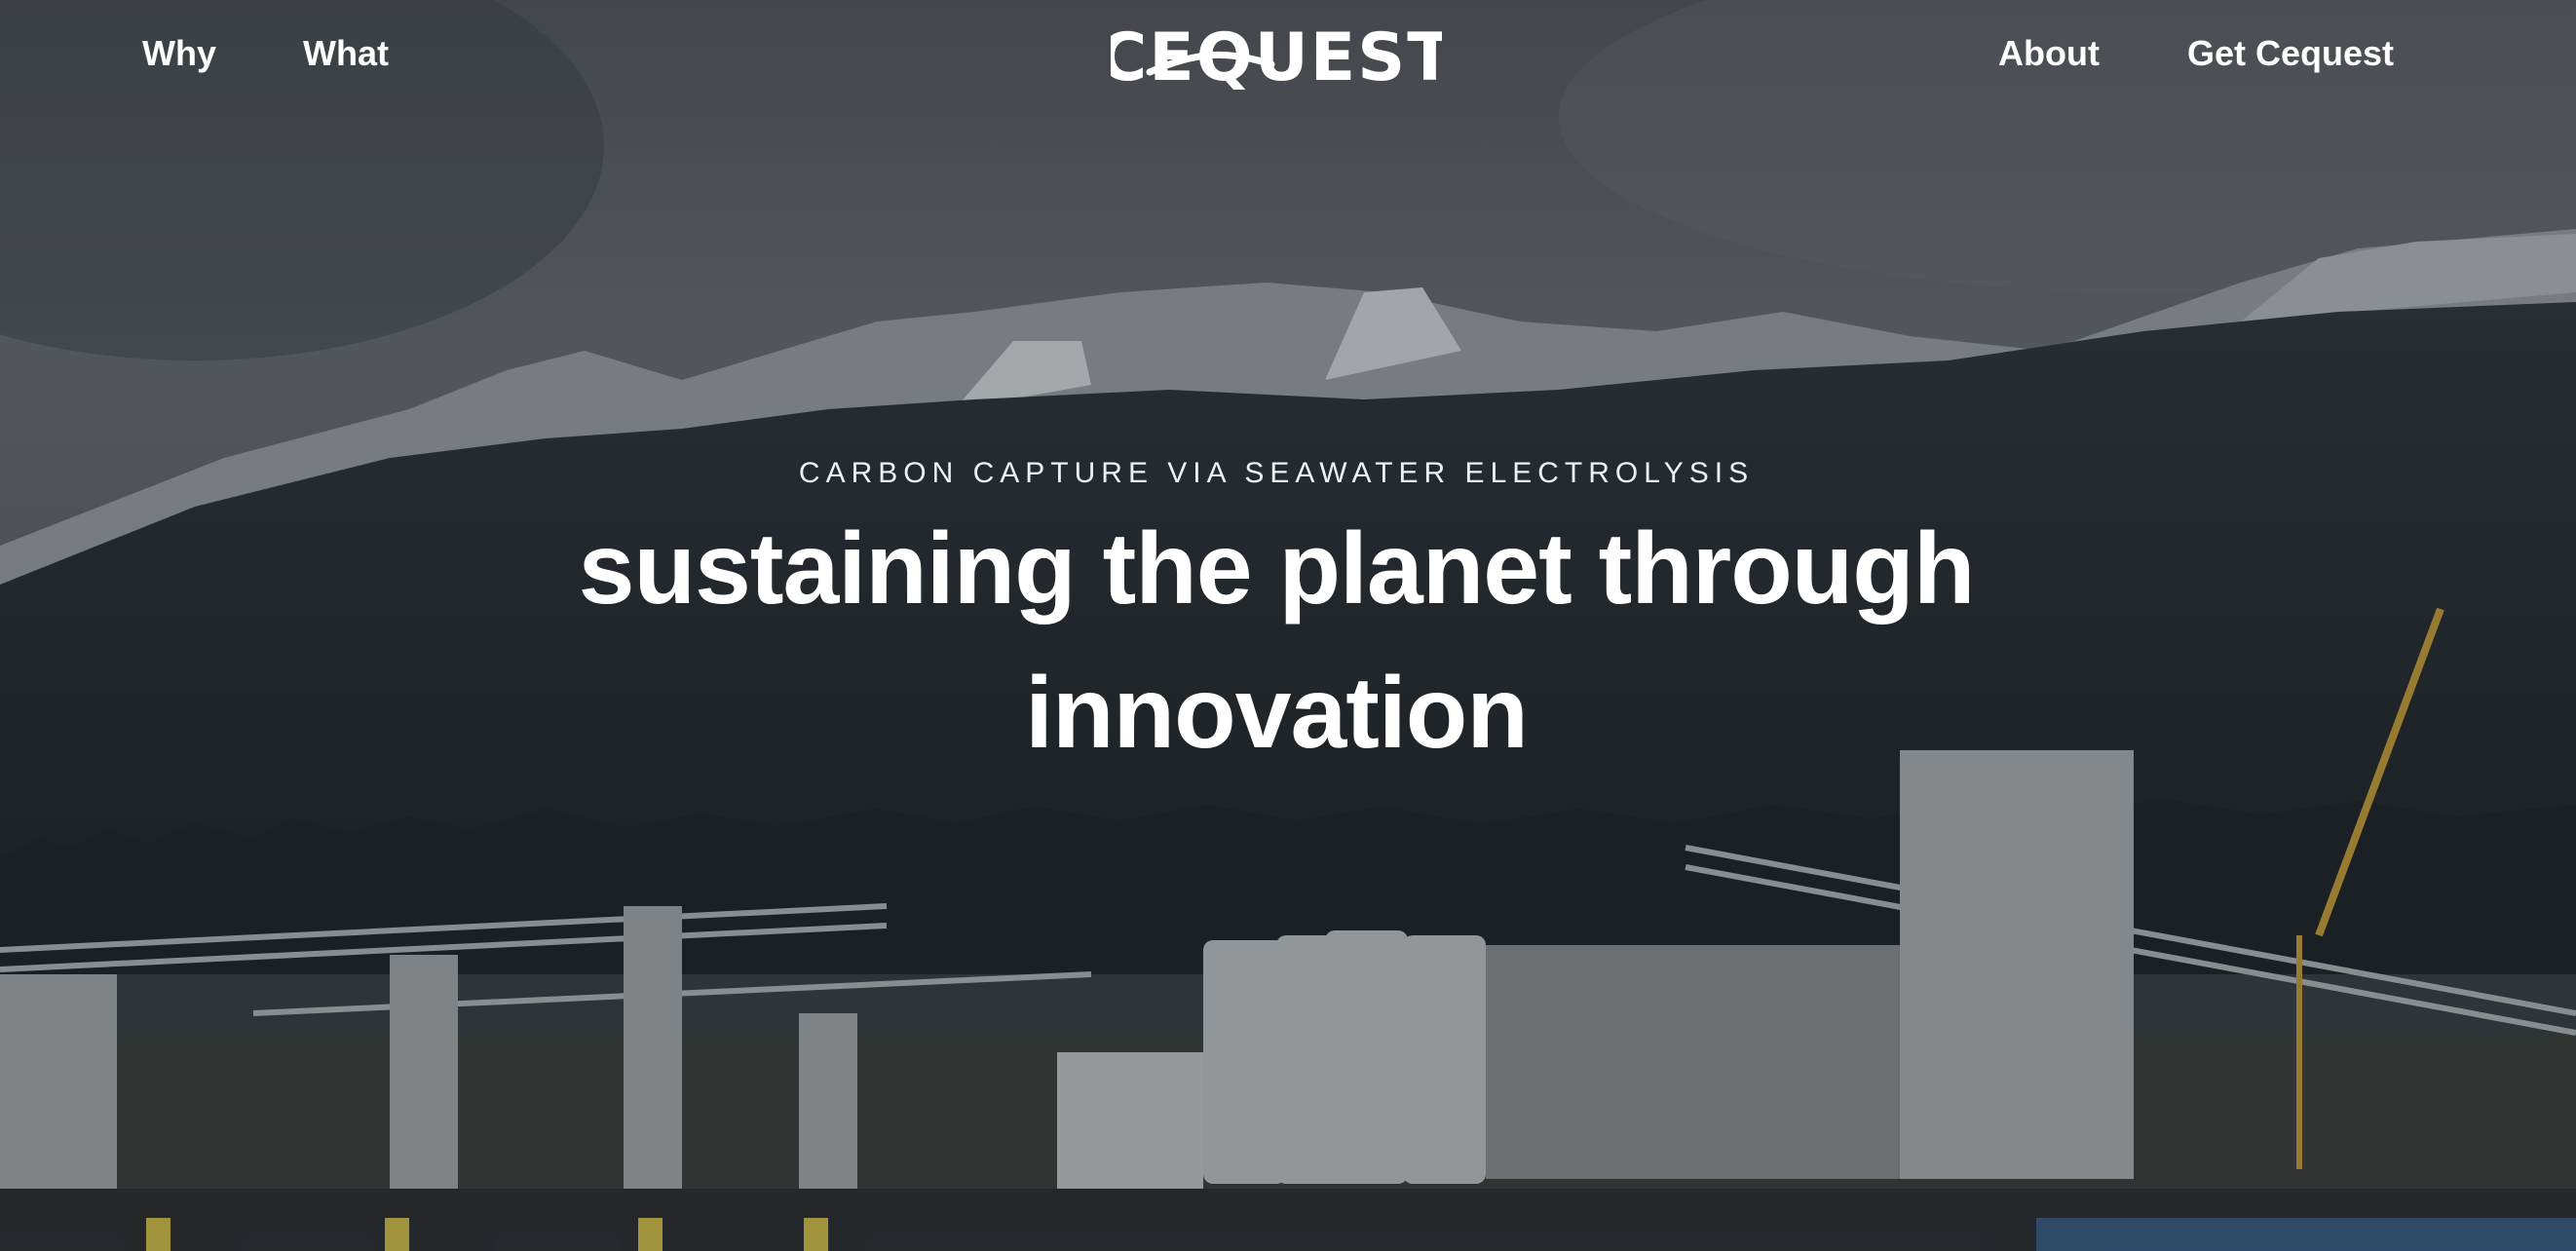 This screenshot has width=2576, height=1251. I want to click on nav-link-what: What, so click(346, 54).